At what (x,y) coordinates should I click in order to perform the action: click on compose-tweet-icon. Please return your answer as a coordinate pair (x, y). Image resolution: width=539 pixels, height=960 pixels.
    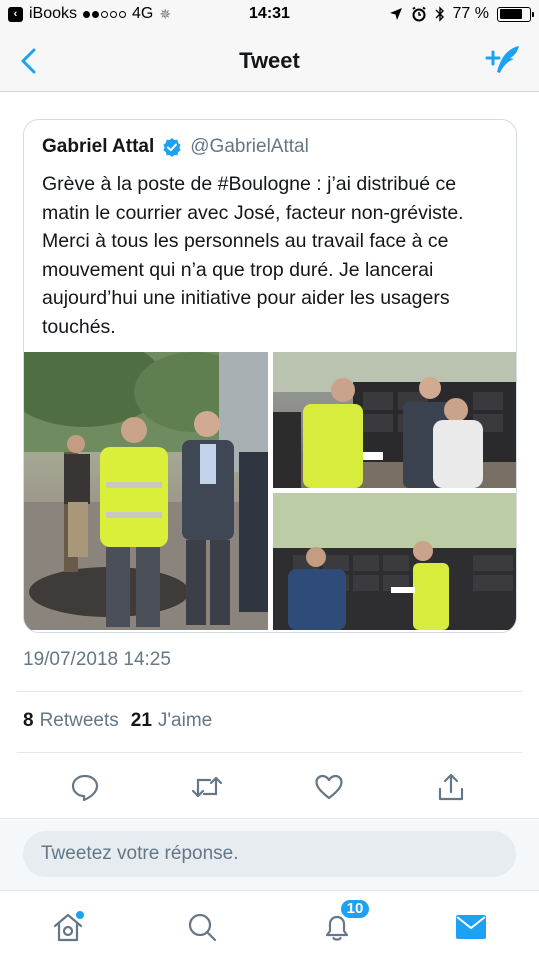
    Looking at the image, I should click on (503, 61).